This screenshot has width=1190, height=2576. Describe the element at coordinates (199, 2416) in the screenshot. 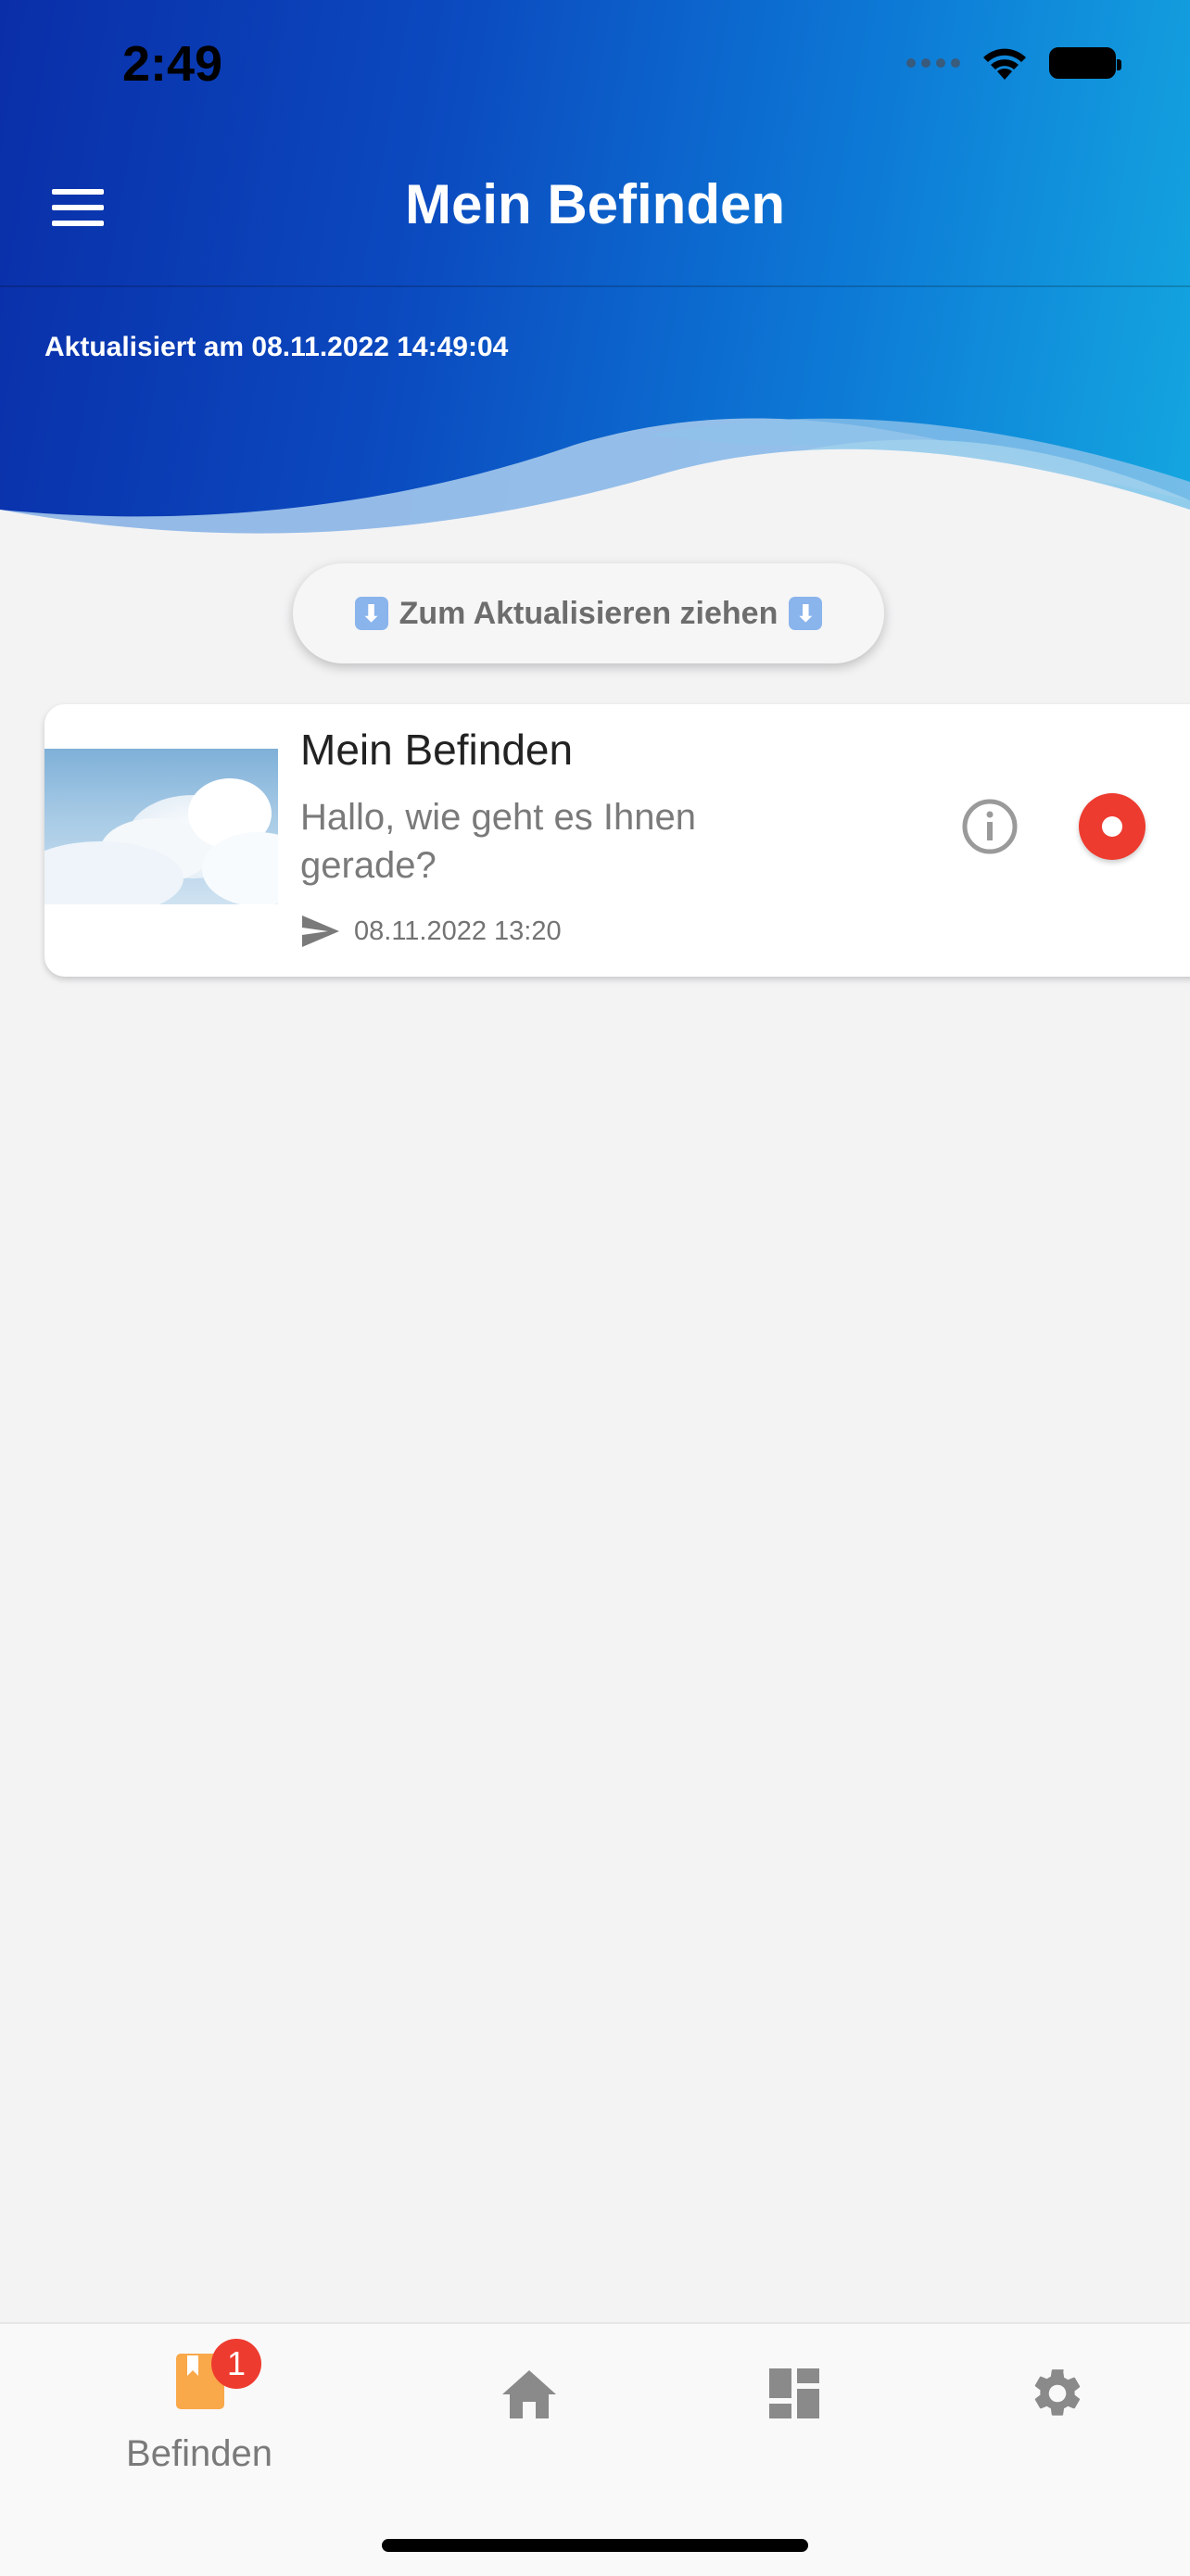

I see `nav-item-befinden: 1 Befinden` at that location.